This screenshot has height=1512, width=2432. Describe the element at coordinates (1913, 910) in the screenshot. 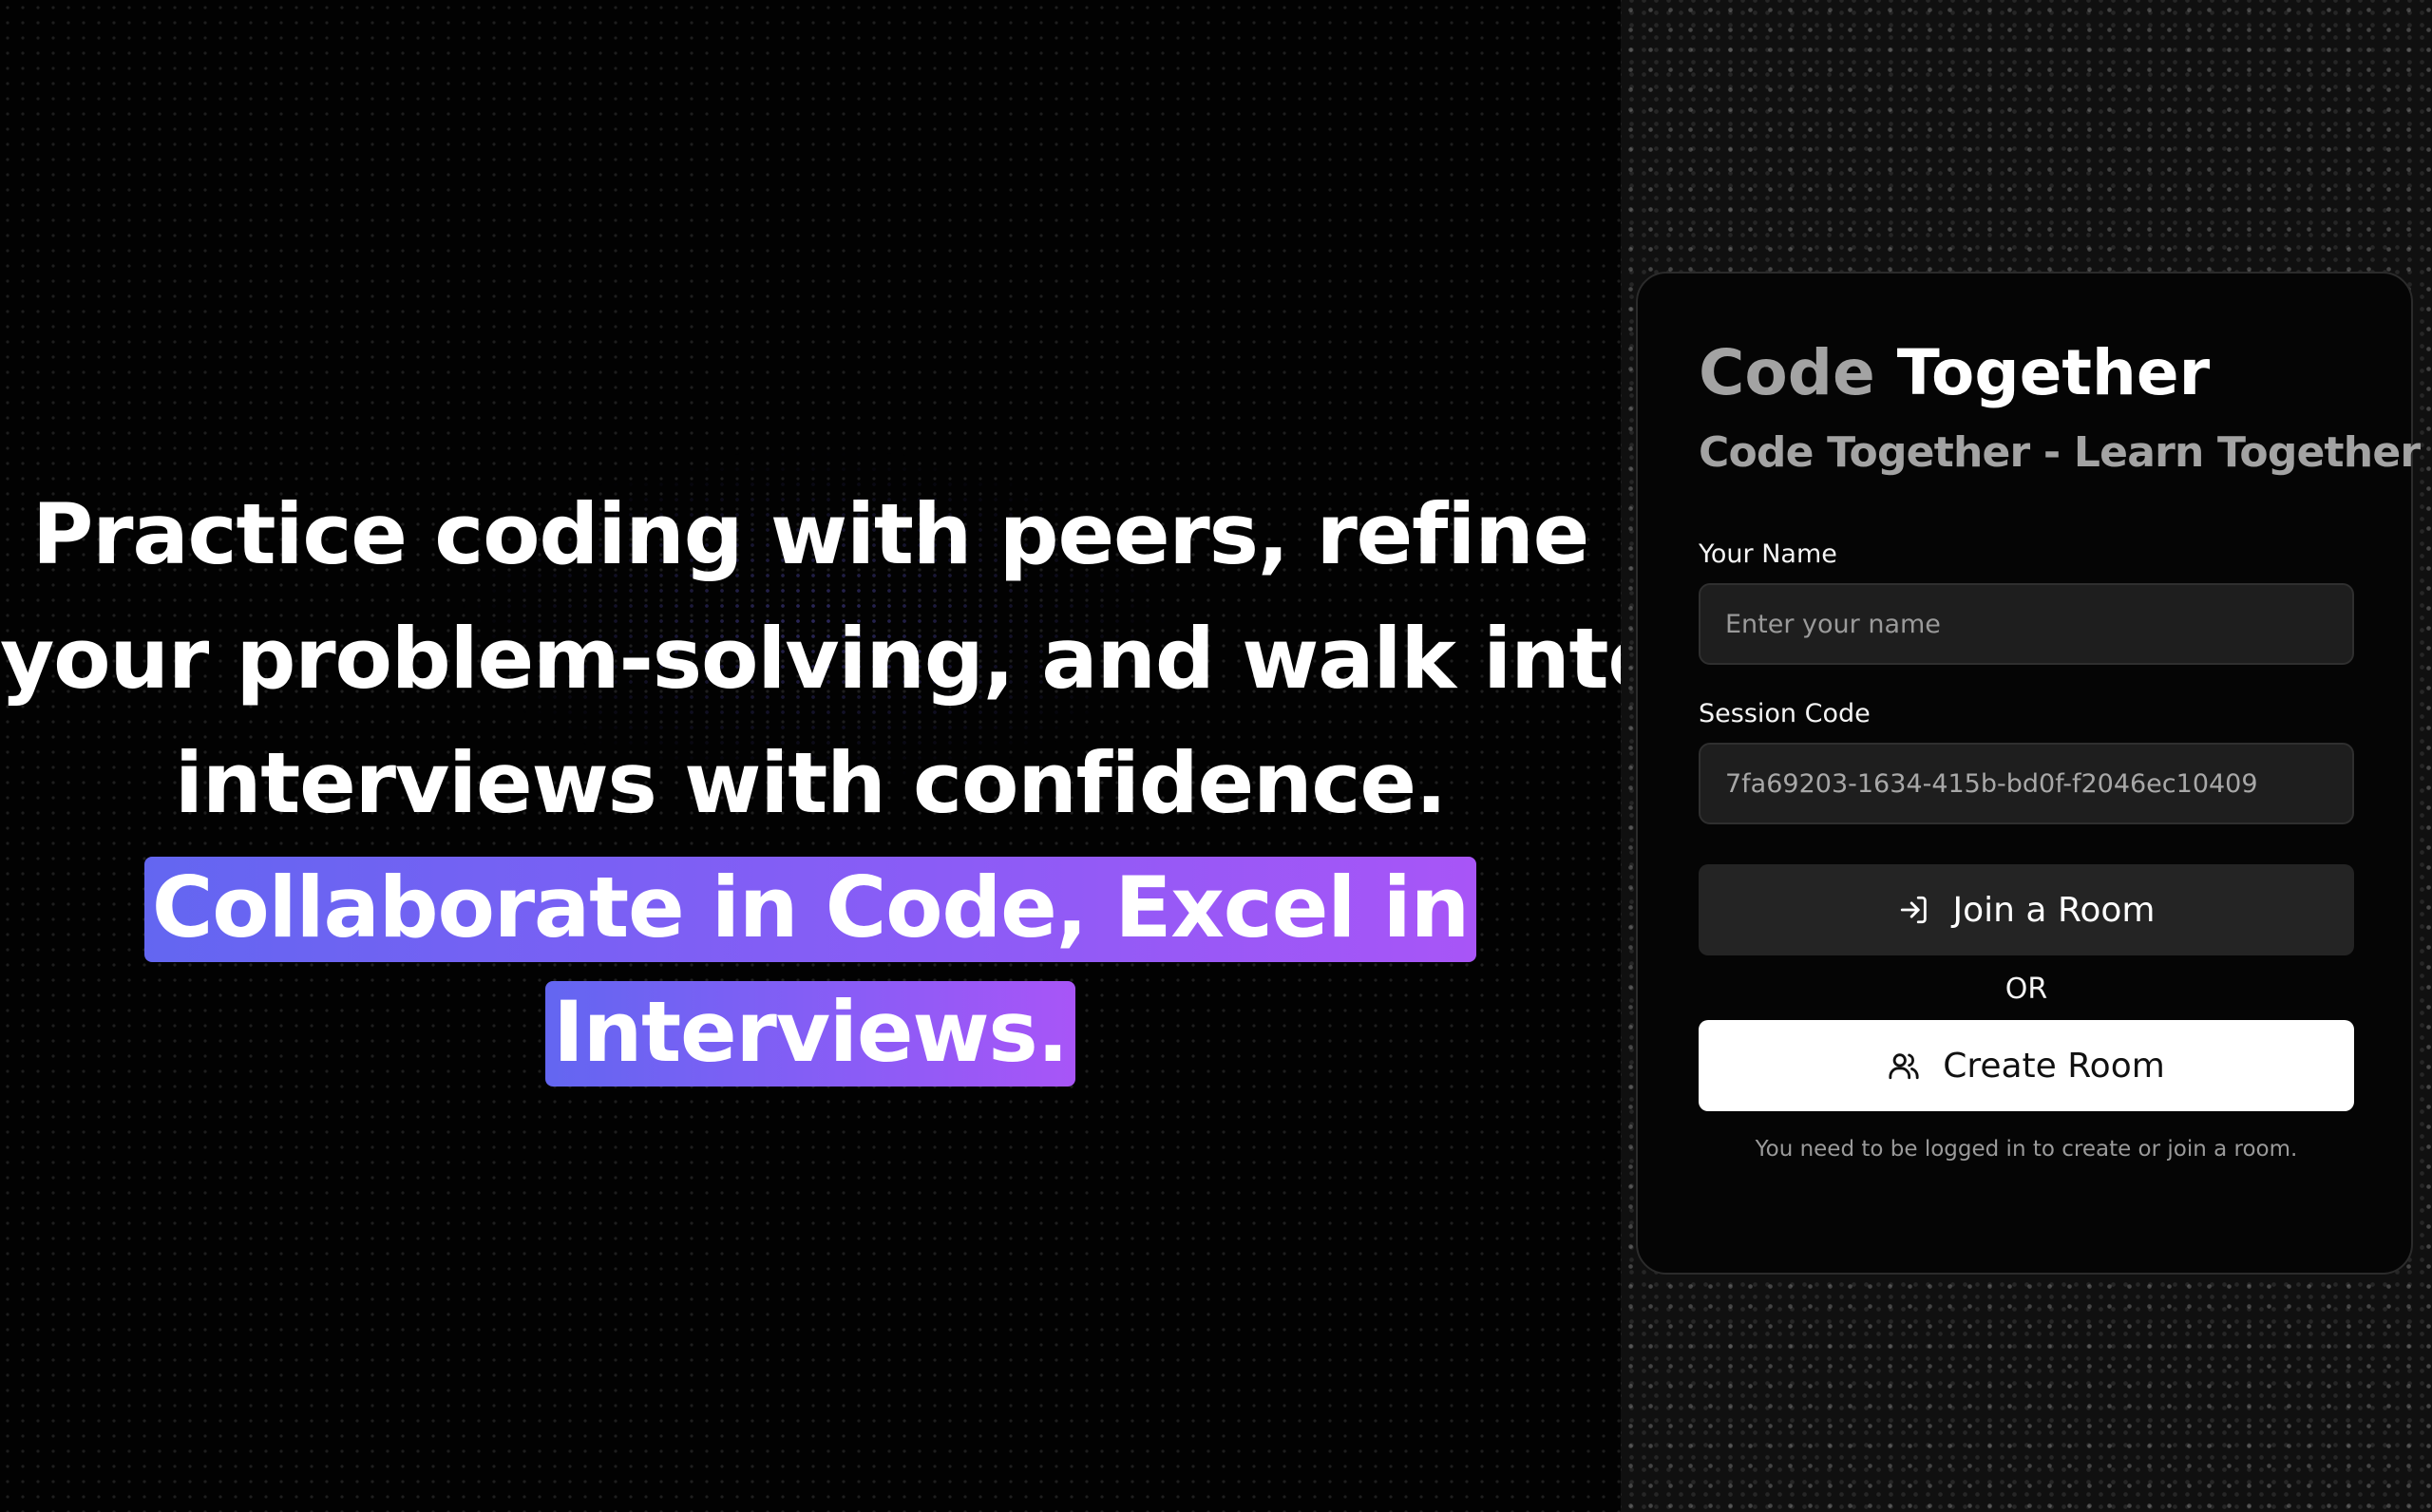

I see `login-icon` at that location.